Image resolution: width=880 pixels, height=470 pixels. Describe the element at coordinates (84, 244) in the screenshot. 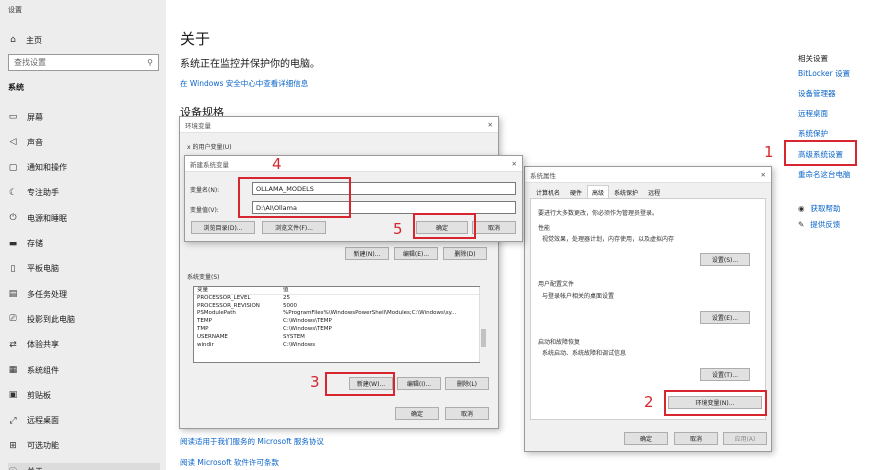

I see `sidebar-item-5: ▬ 存储` at that location.